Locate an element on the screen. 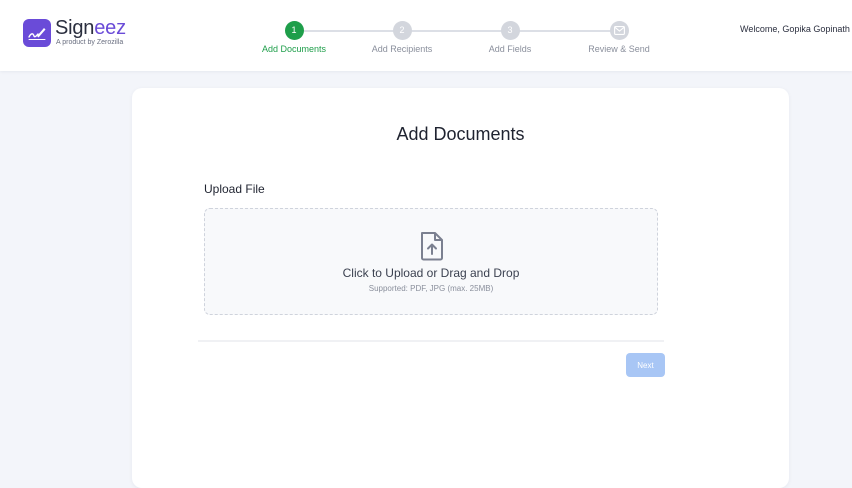  section-divider is located at coordinates (431, 341).